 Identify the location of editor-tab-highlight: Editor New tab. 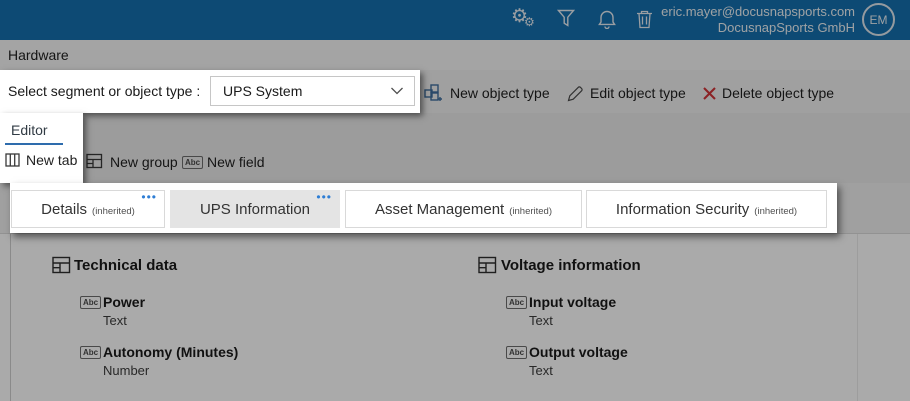
(41, 148).